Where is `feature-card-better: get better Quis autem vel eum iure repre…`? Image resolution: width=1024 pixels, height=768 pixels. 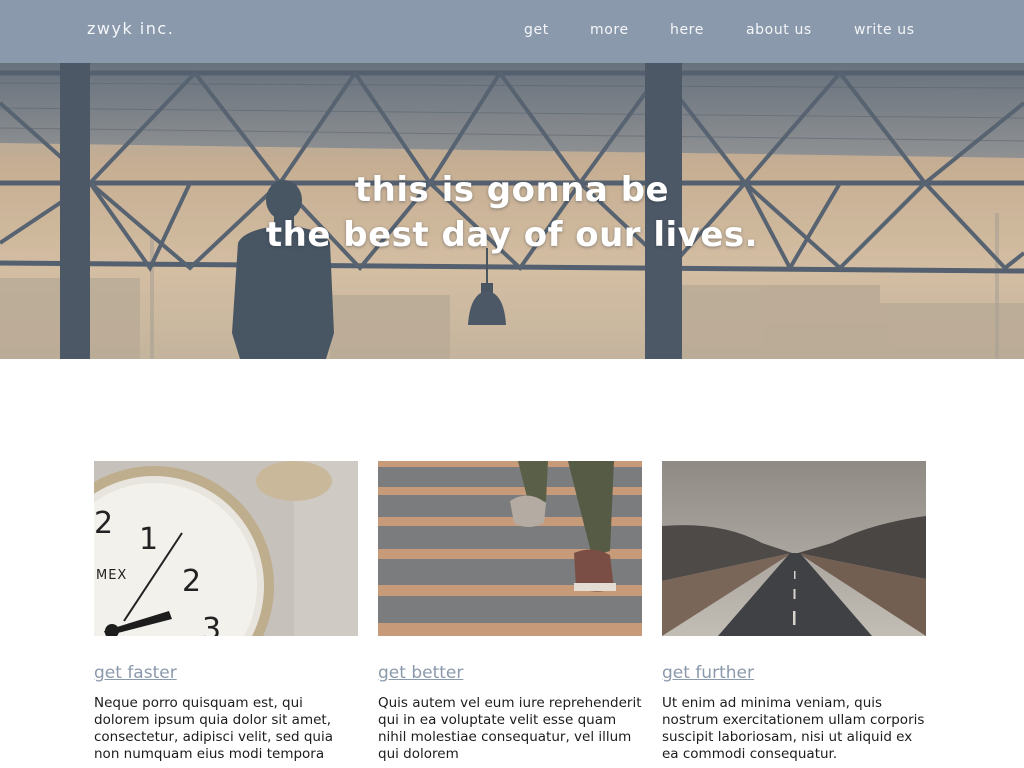 feature-card-better: get better Quis autem vel eum iure repre… is located at coordinates (510, 612).